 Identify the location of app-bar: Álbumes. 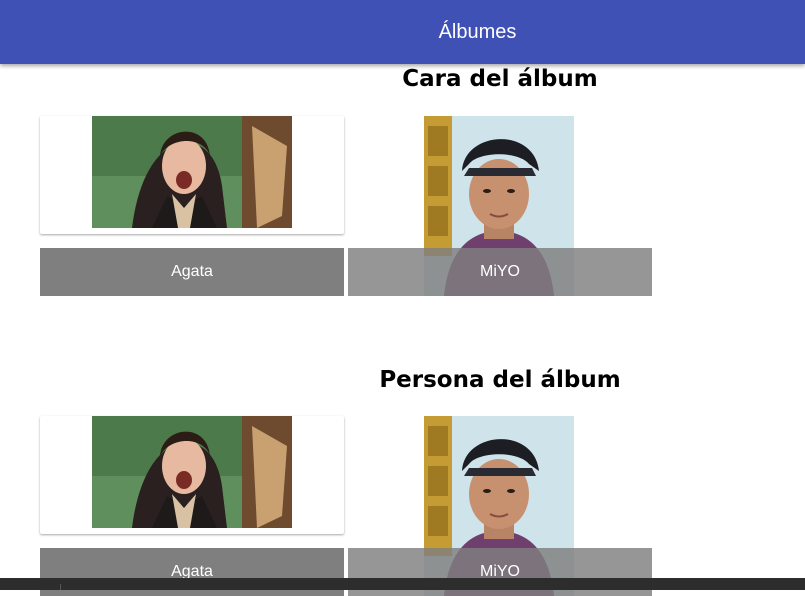
(402, 32).